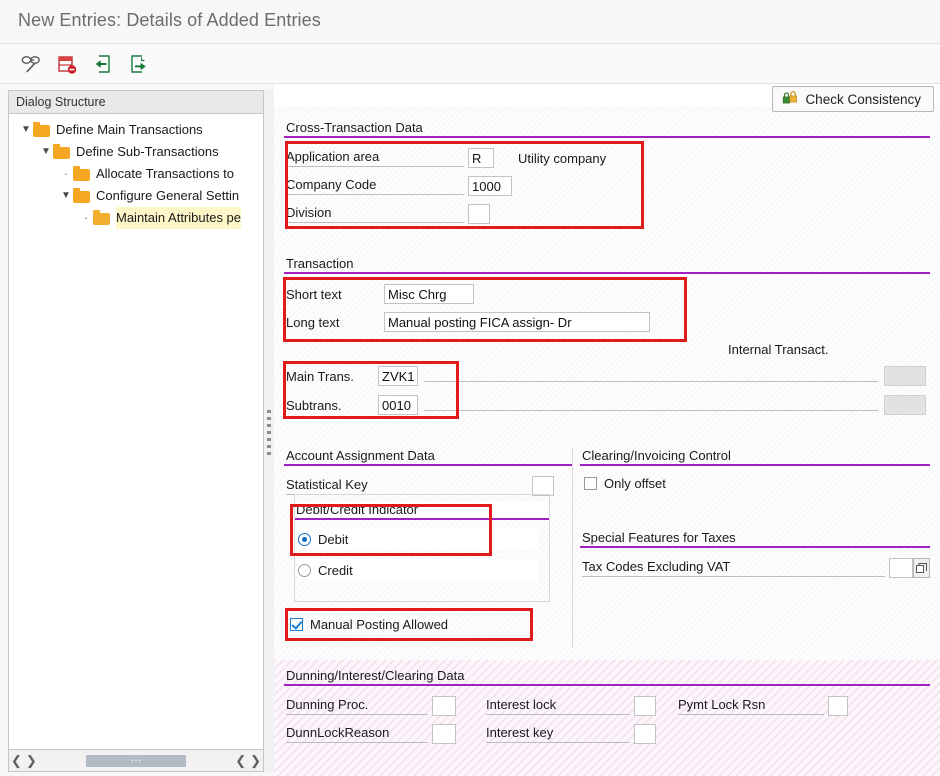  What do you see at coordinates (853, 99) in the screenshot?
I see `check-consistency-button: Check Consistency` at bounding box center [853, 99].